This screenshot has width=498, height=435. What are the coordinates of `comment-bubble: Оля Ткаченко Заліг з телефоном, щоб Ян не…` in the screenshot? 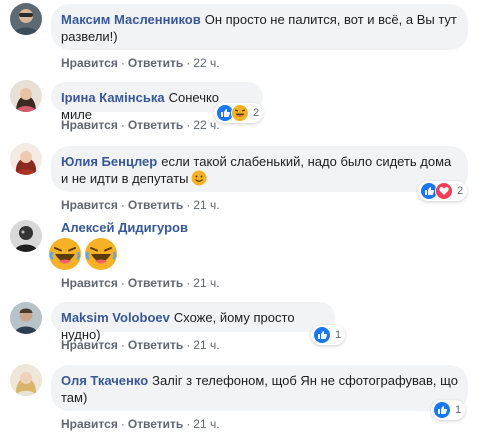 It's located at (259, 388).